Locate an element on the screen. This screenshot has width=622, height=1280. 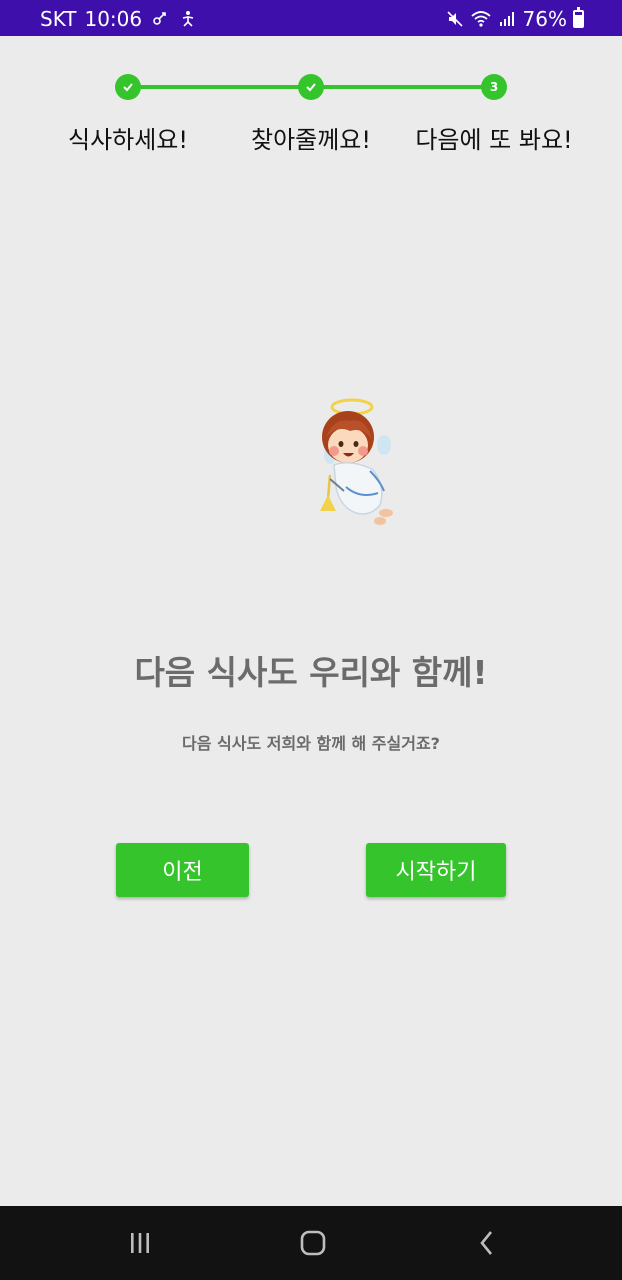
status-left: SKT 10:06 is located at coordinates (119, 19).